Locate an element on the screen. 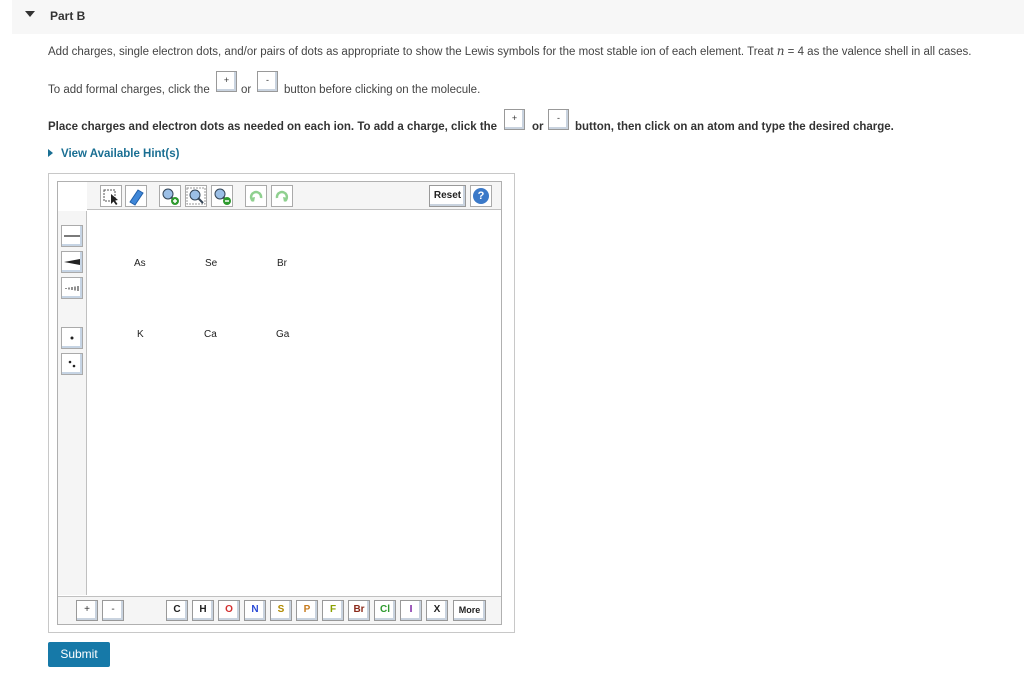 This screenshot has width=1024, height=686. formal-minus-button: - is located at coordinates (267, 81).